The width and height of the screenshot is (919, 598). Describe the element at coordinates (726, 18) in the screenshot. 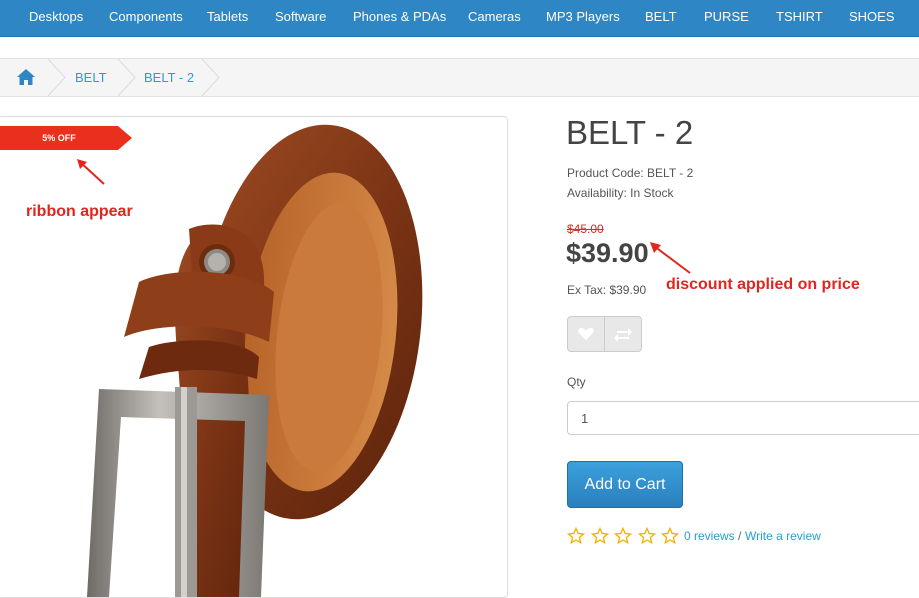

I see `menu-item-purse: PURSE` at that location.